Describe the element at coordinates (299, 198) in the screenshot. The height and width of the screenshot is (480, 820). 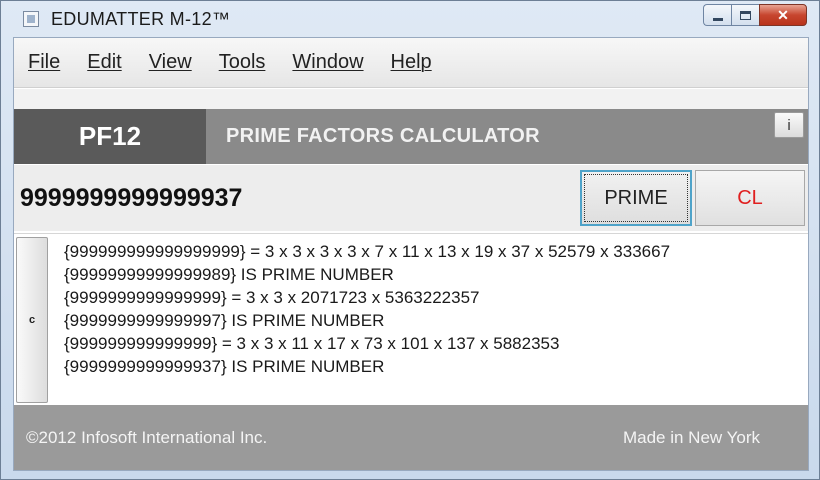
I see `number-input` at that location.